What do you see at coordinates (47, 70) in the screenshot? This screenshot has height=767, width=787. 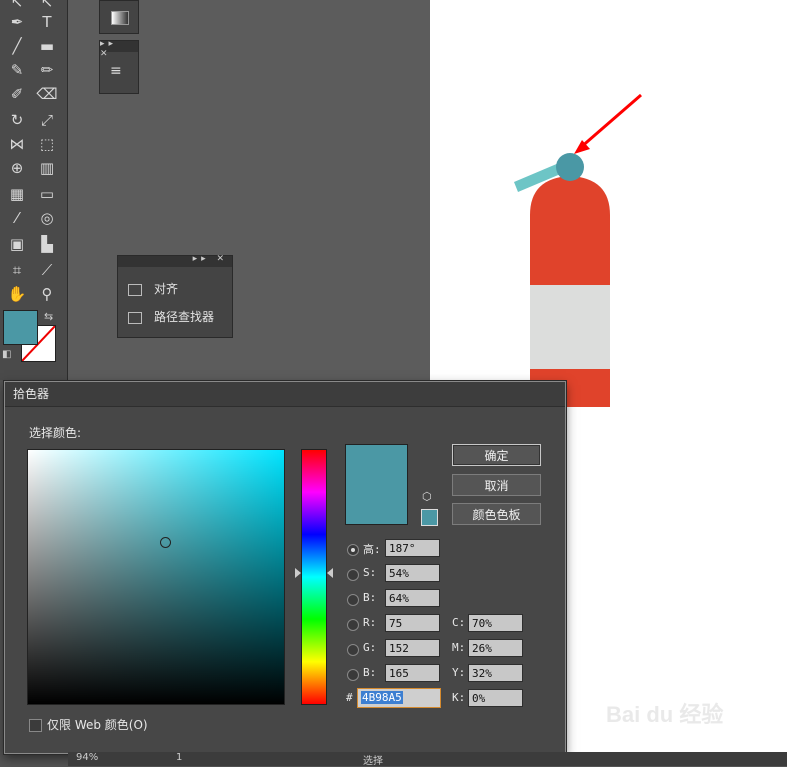 I see `pencil-tool-icon: ✏` at bounding box center [47, 70].